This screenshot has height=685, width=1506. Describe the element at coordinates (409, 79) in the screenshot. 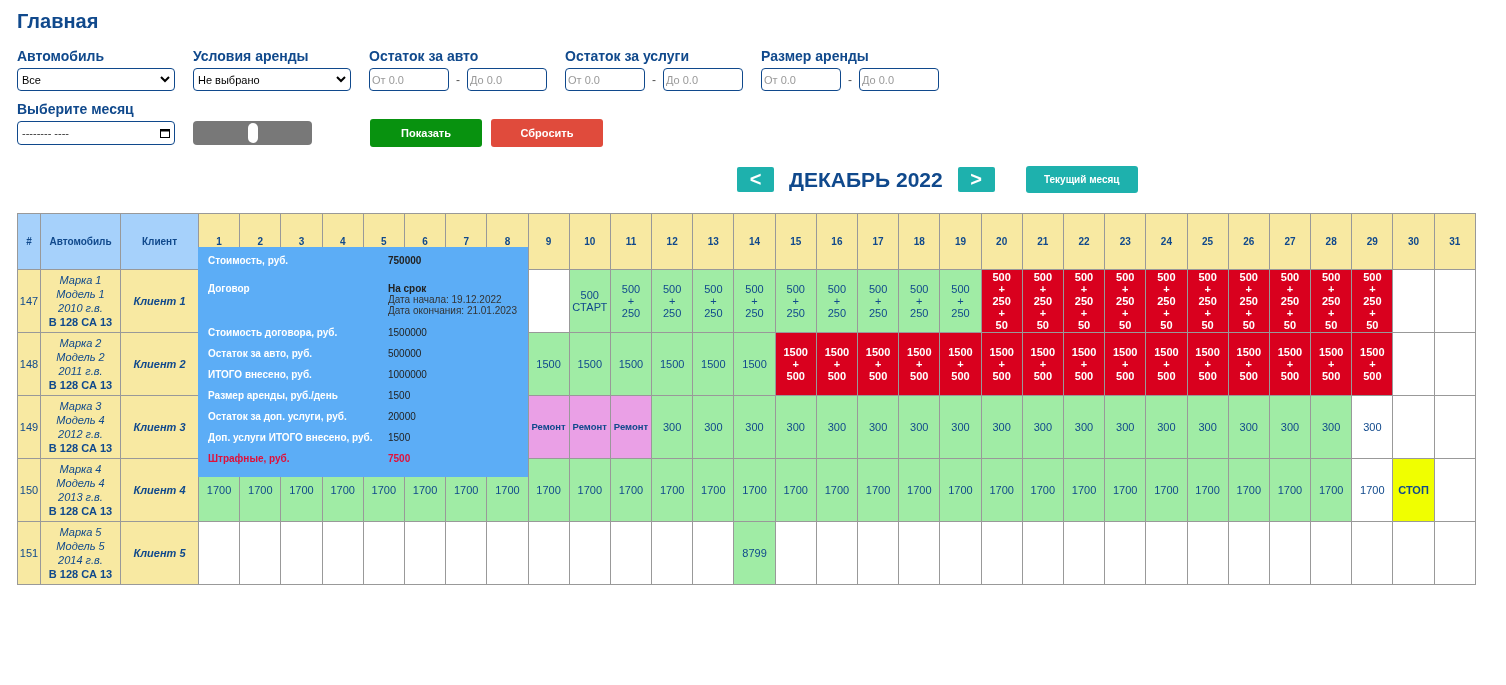

I see `from-field: От 0.0` at that location.